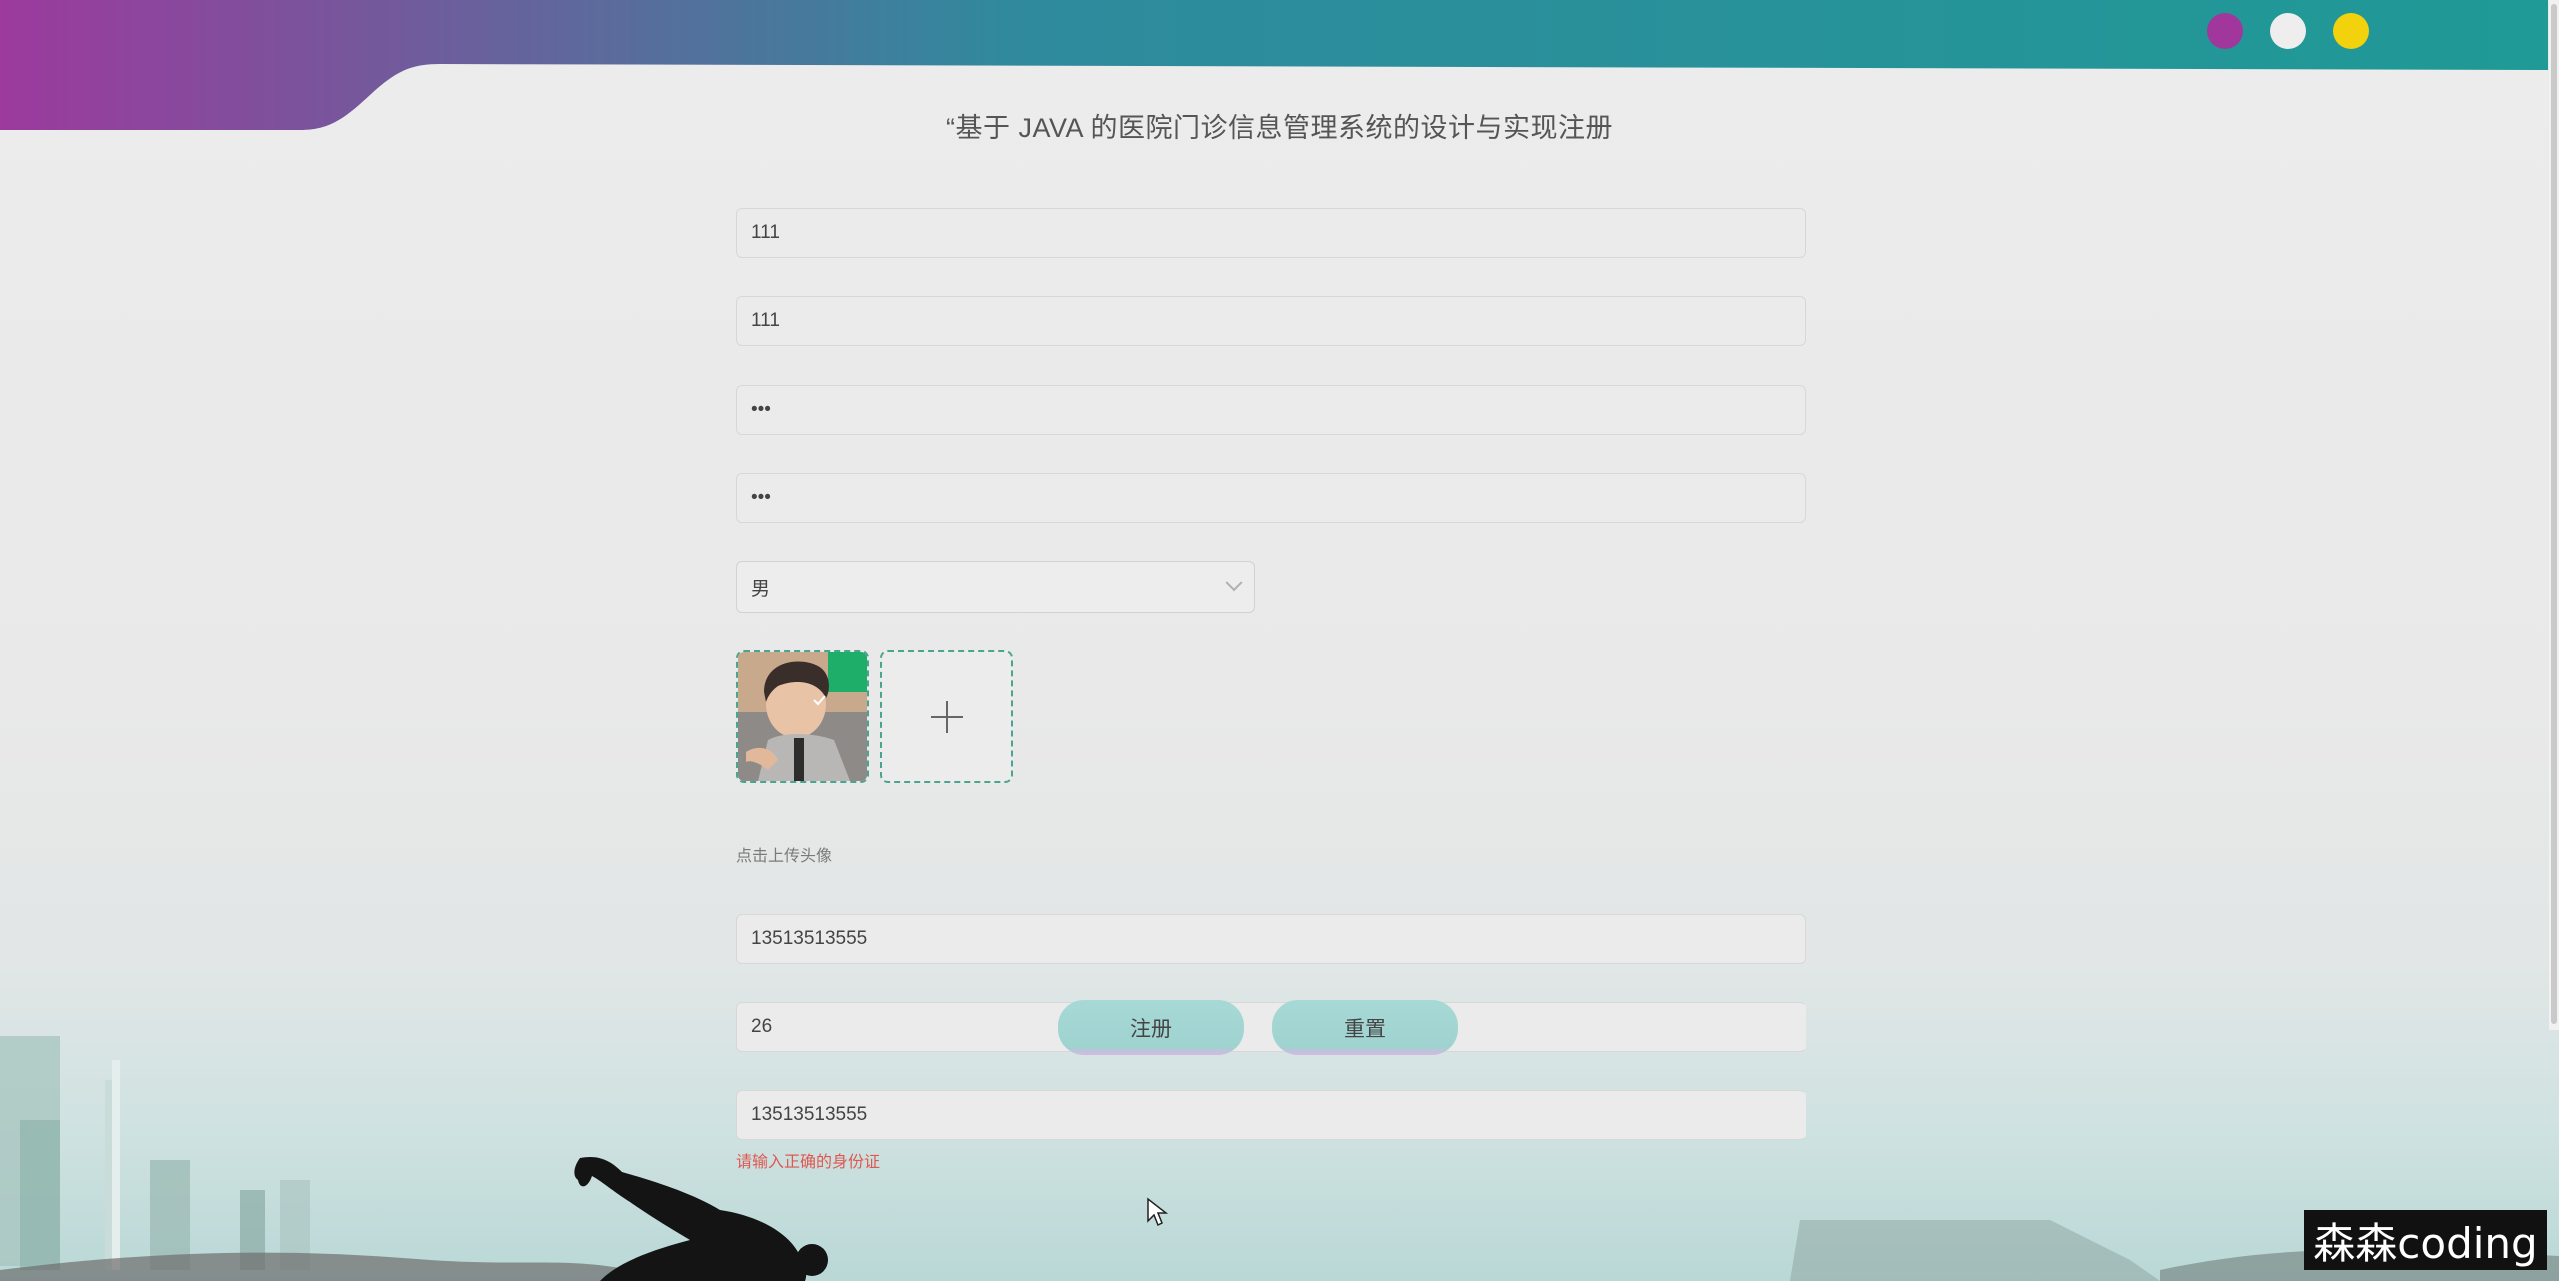 The height and width of the screenshot is (1281, 2559). I want to click on account-field: 111, so click(1271, 233).